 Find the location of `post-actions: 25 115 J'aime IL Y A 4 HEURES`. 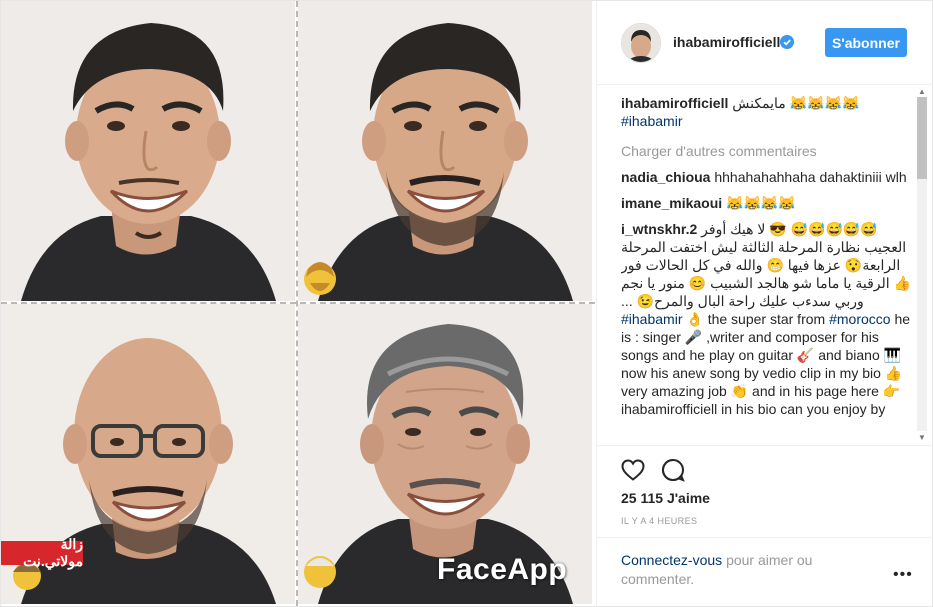

post-actions: 25 115 J'aime IL Y A 4 HEURES is located at coordinates (765, 495).